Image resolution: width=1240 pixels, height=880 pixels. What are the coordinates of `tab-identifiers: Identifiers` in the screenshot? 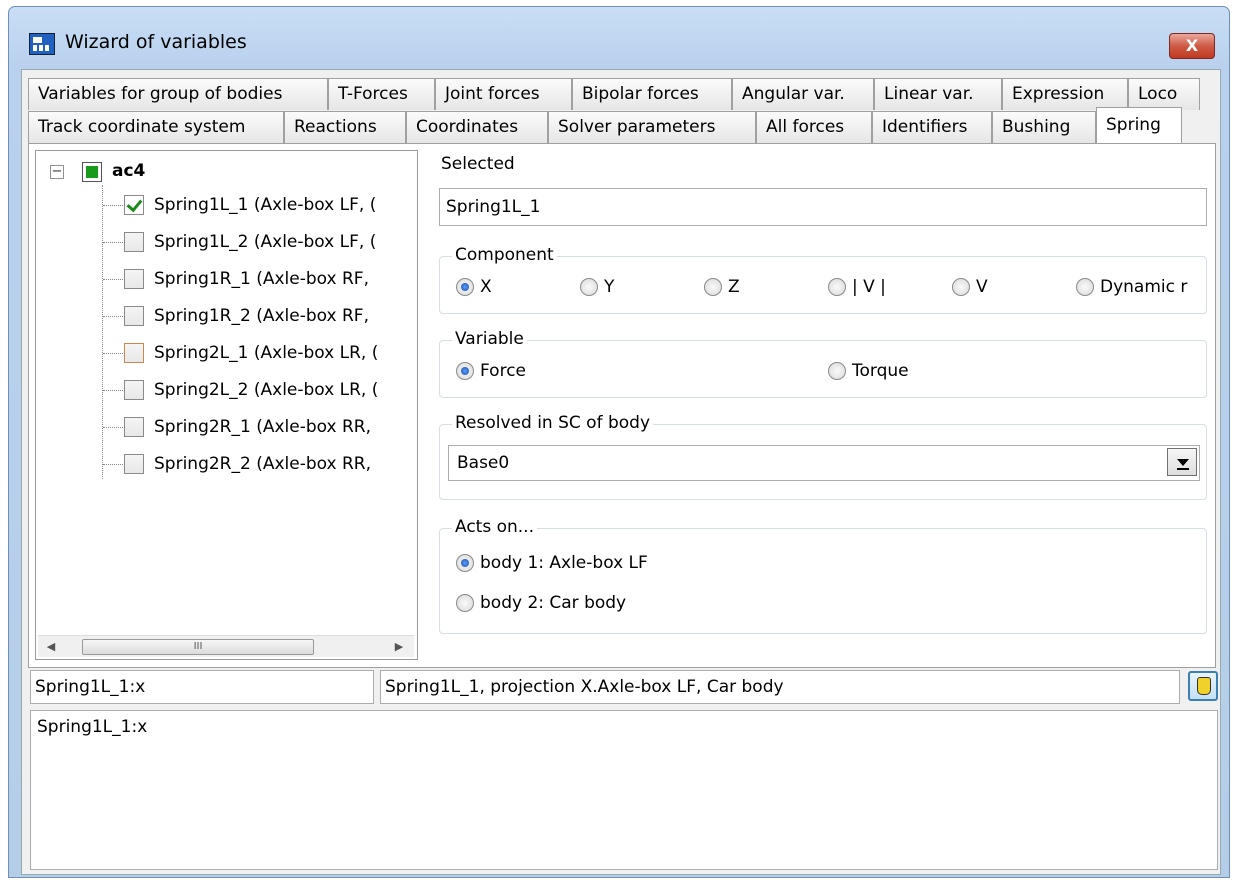 It's located at (932, 127).